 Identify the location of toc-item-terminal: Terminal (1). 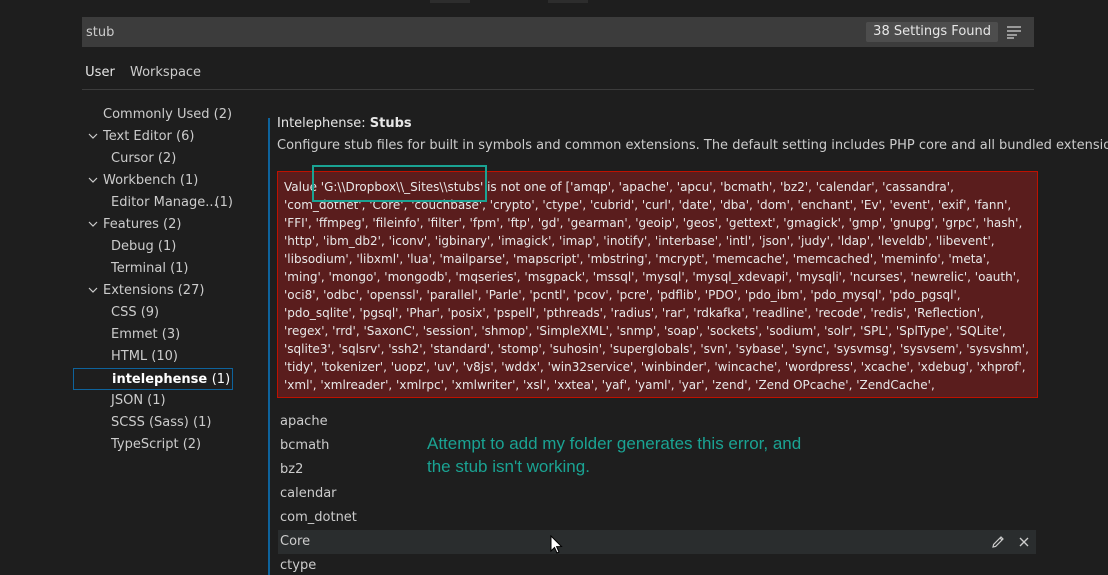
(153, 269).